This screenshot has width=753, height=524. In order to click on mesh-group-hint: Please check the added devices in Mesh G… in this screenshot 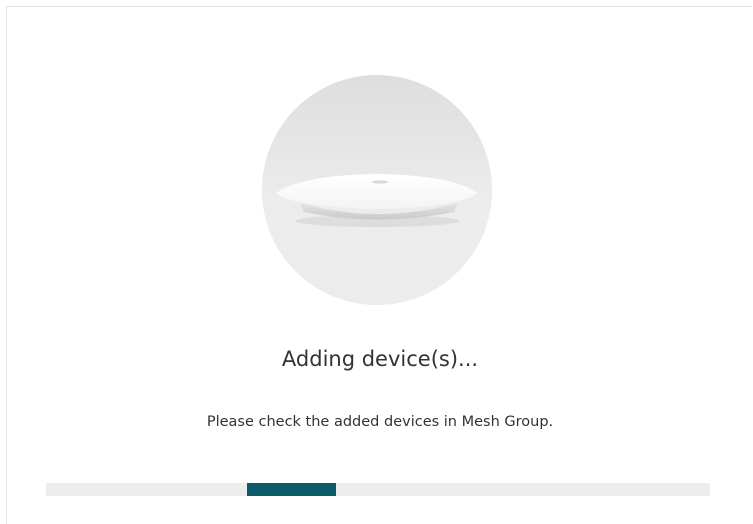, I will do `click(380, 422)`.